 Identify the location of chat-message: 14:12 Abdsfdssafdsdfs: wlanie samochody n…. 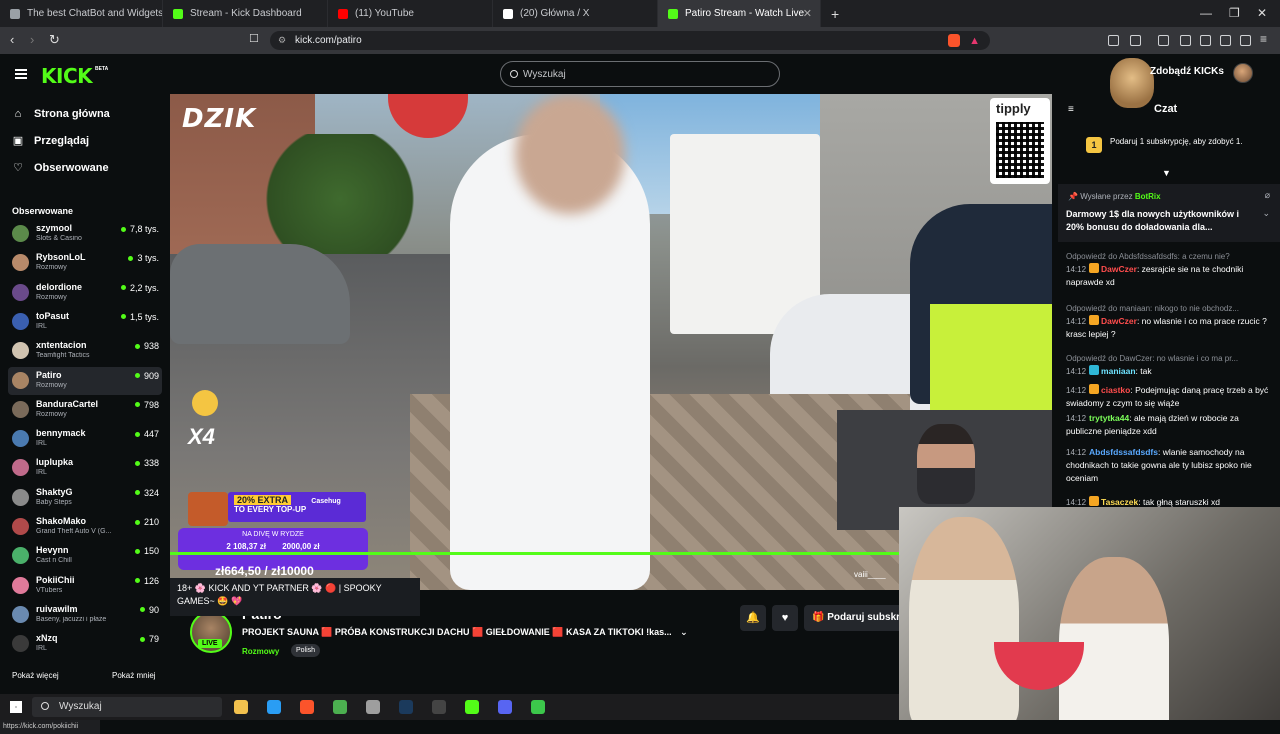
(1171, 465).